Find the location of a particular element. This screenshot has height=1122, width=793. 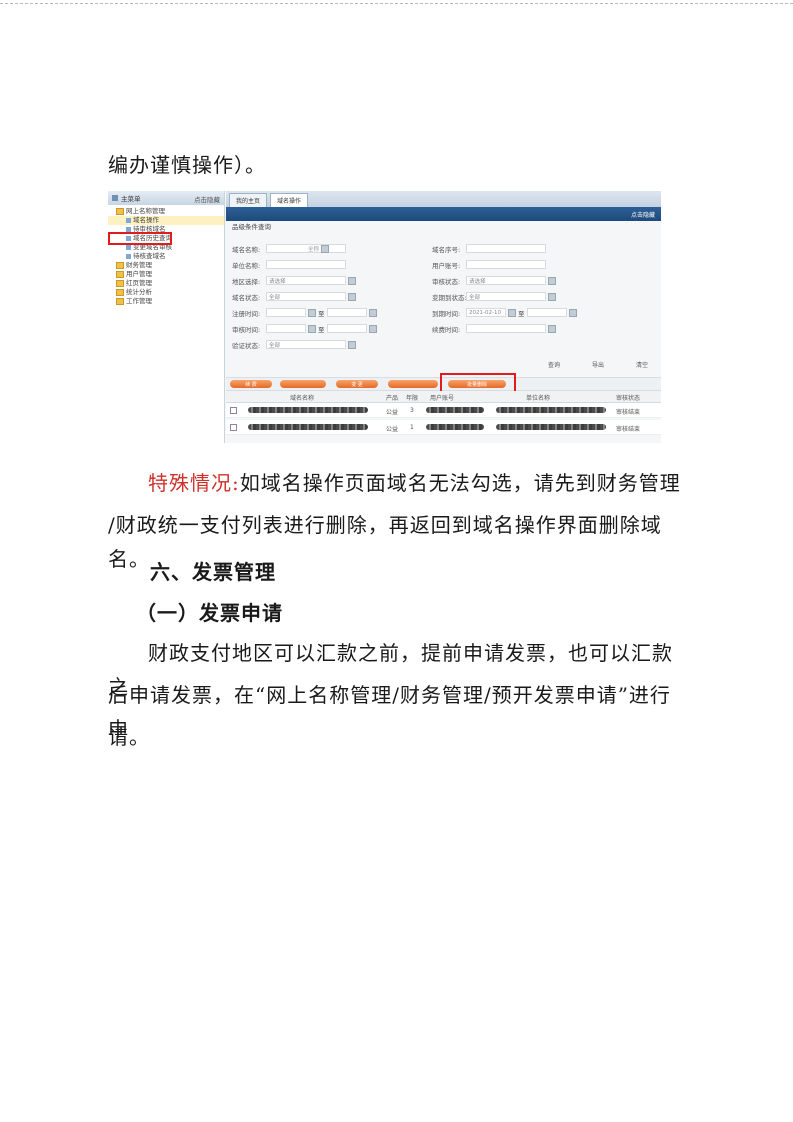

input-review-time-end is located at coordinates (346, 328).